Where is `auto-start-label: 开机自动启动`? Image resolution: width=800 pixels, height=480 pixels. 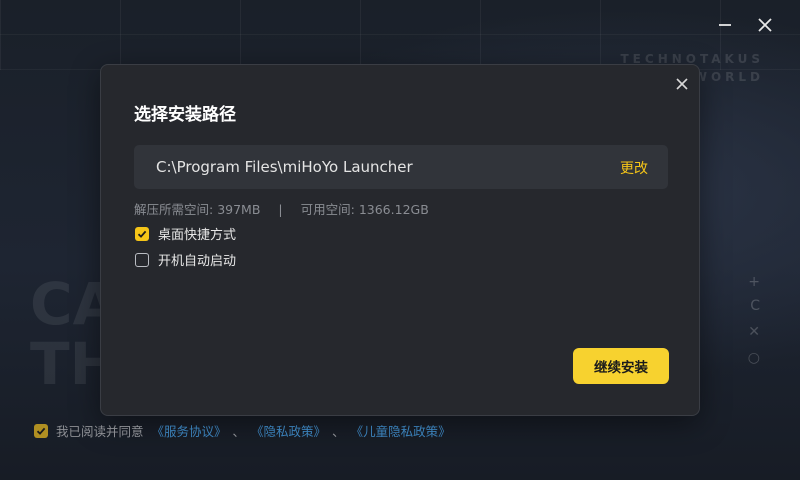 auto-start-label: 开机自动启动 is located at coordinates (197, 261).